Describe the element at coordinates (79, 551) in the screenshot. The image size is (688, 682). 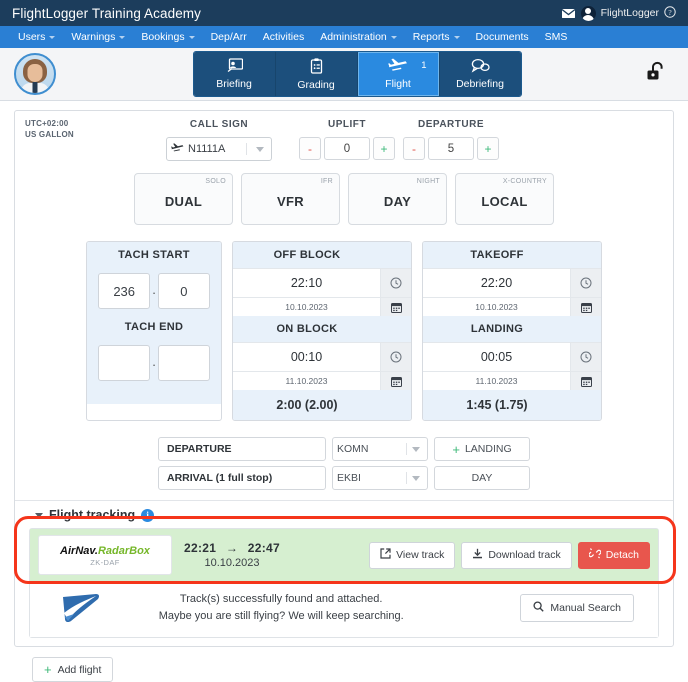
I see `provider-logo-airnav: AirNav.` at that location.